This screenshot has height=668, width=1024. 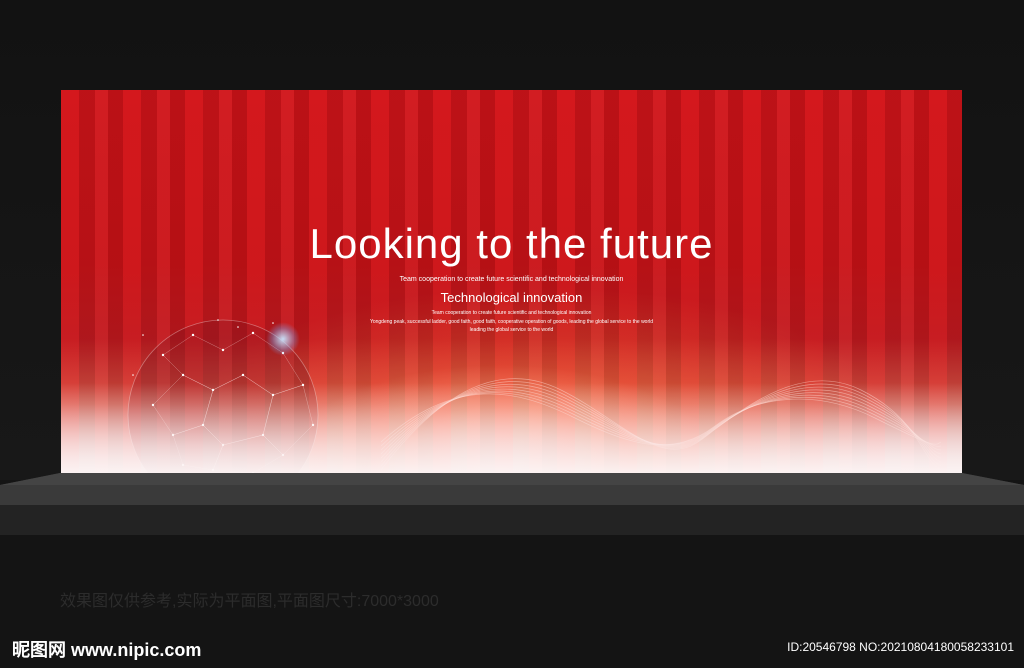 What do you see at coordinates (512, 520) in the screenshot?
I see `stage-front` at bounding box center [512, 520].